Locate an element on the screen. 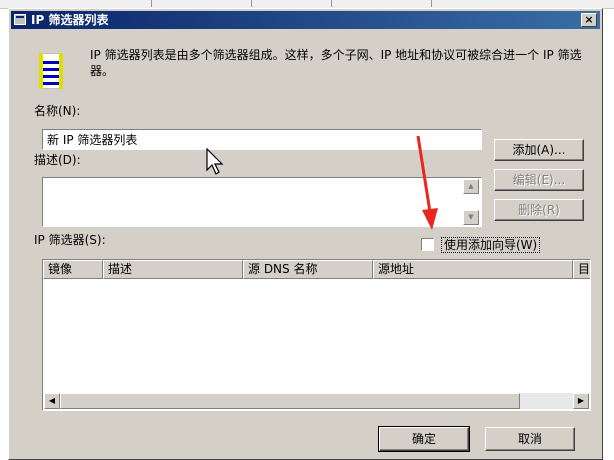 Image resolution: width=614 pixels, height=460 pixels. close-button: × is located at coordinates (589, 20).